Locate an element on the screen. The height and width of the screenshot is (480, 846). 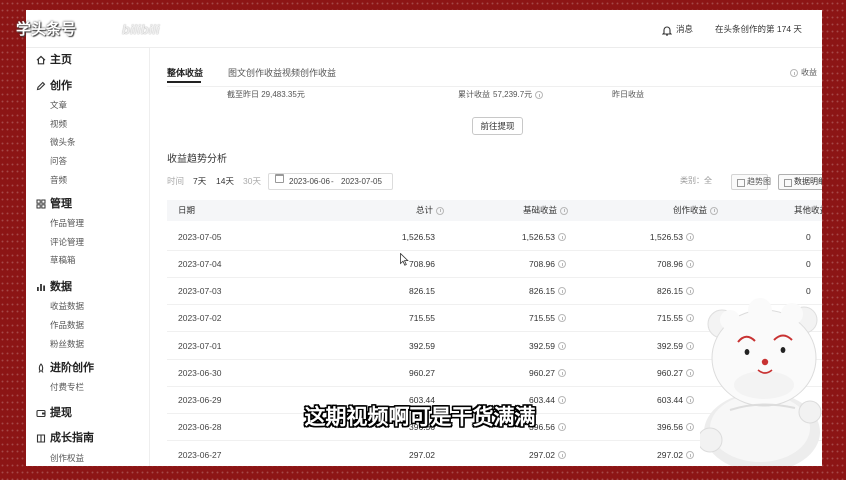
notification-link: 消息 is located at coordinates (684, 29).